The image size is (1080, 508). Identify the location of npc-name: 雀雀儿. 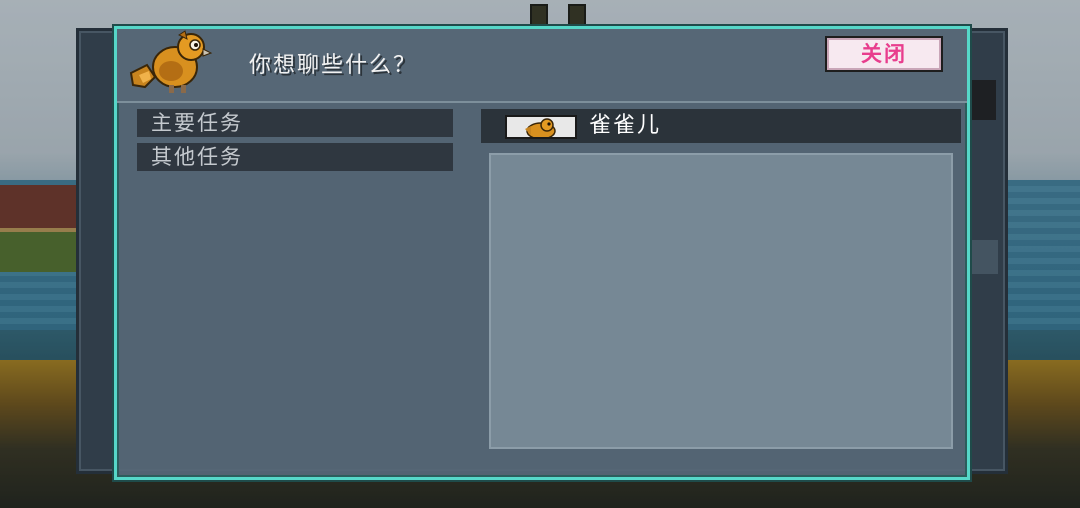
(625, 125).